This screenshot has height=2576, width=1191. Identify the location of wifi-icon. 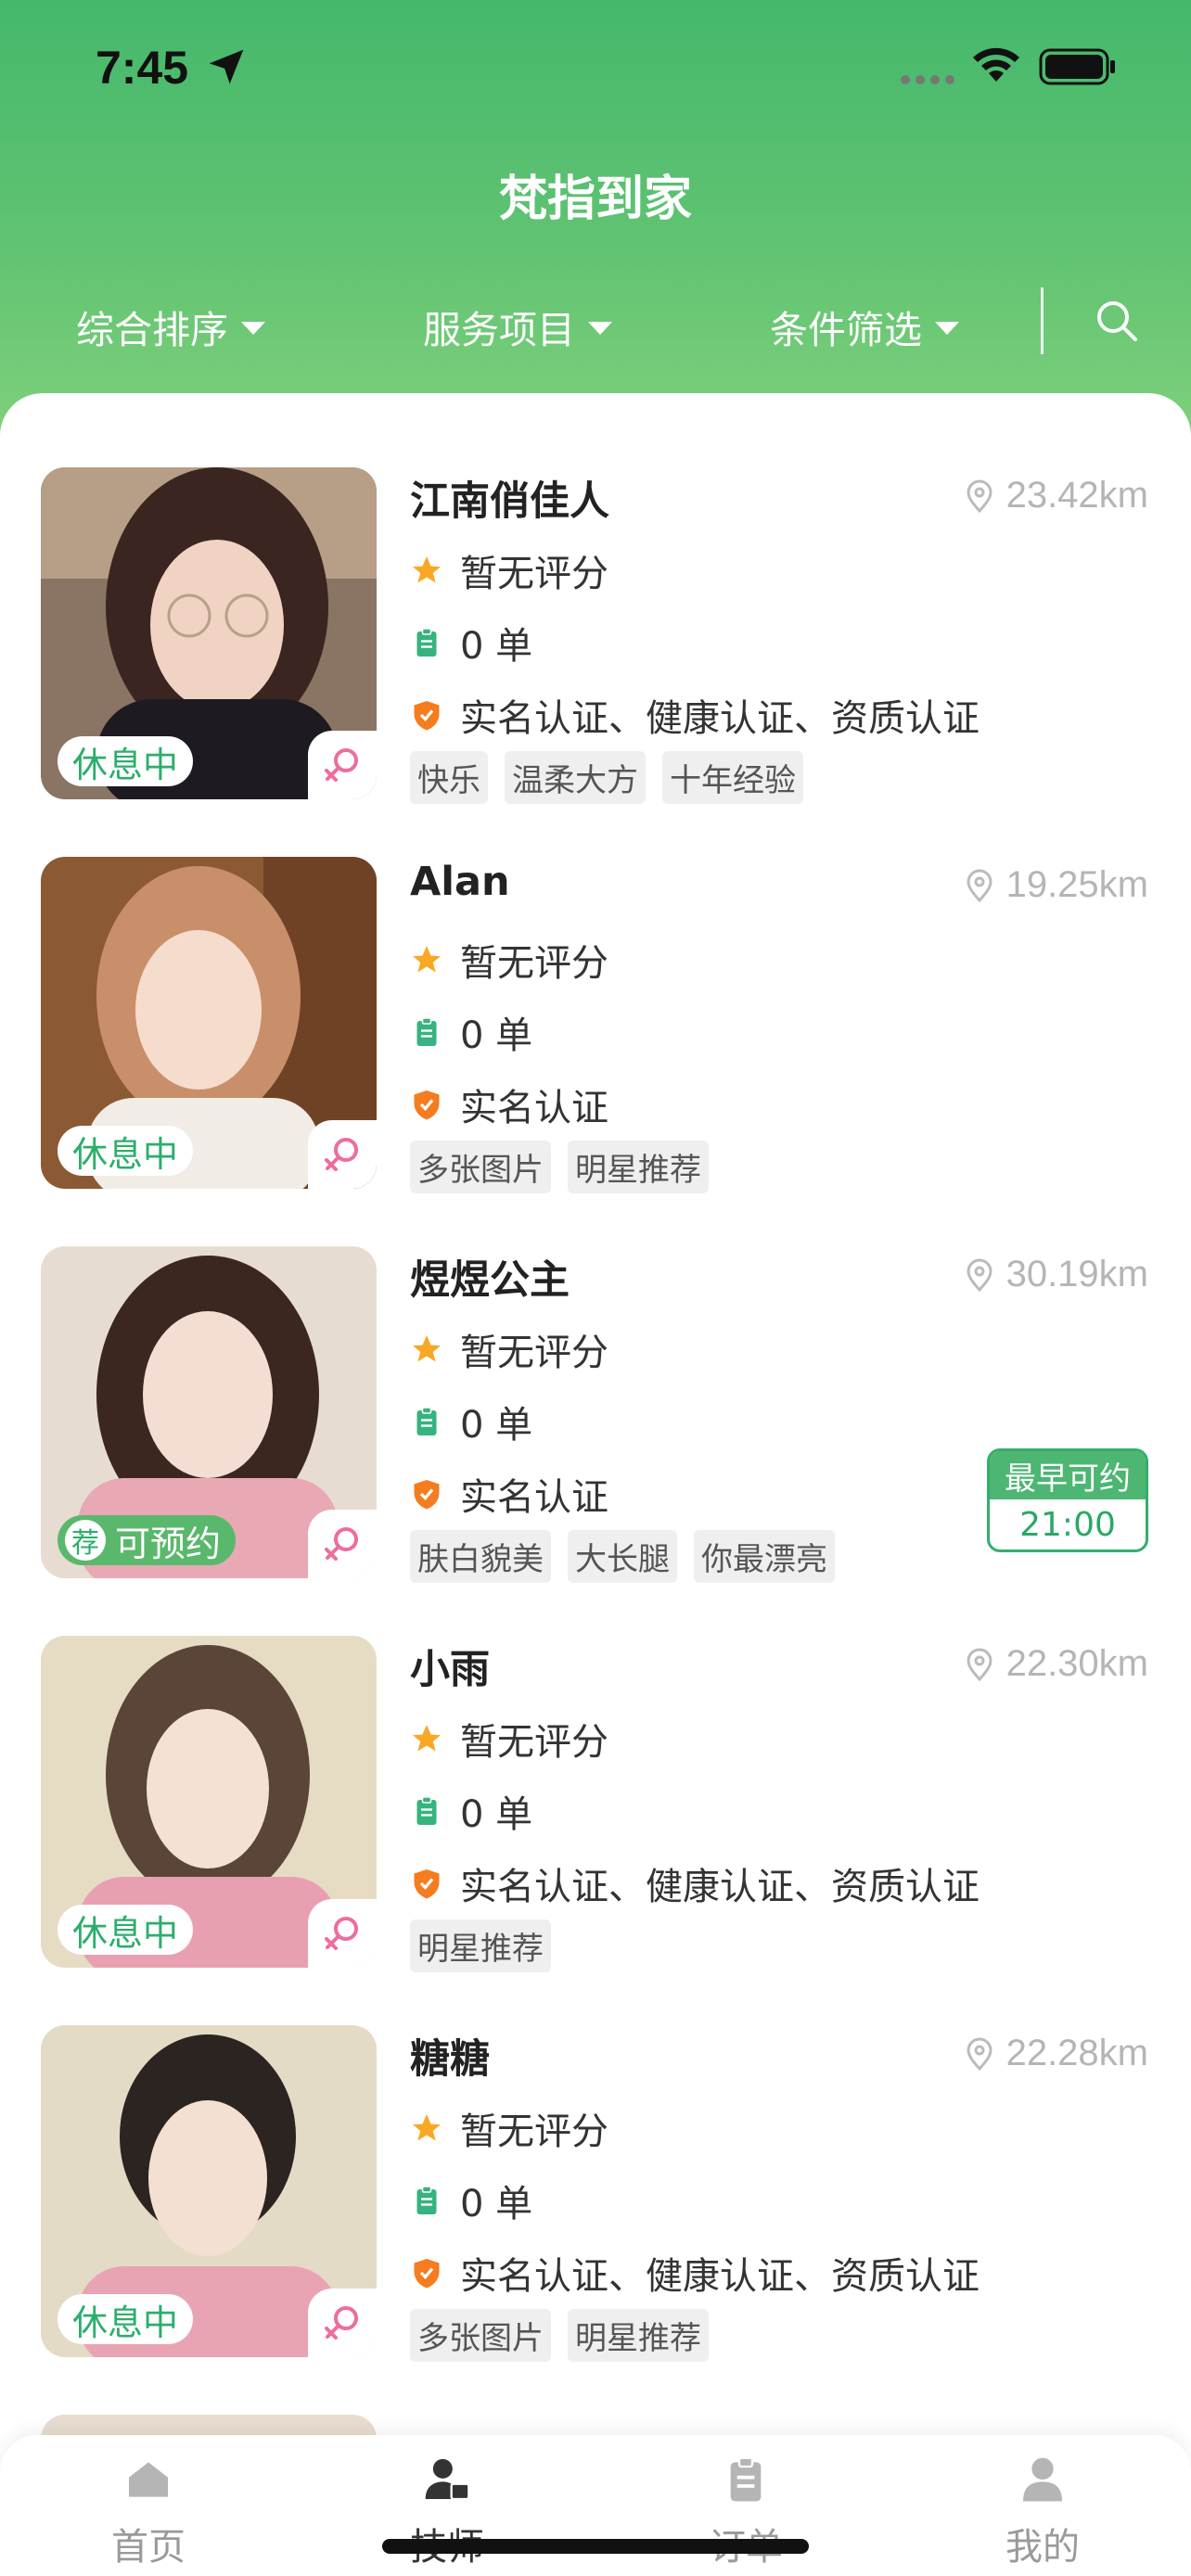
(996, 64).